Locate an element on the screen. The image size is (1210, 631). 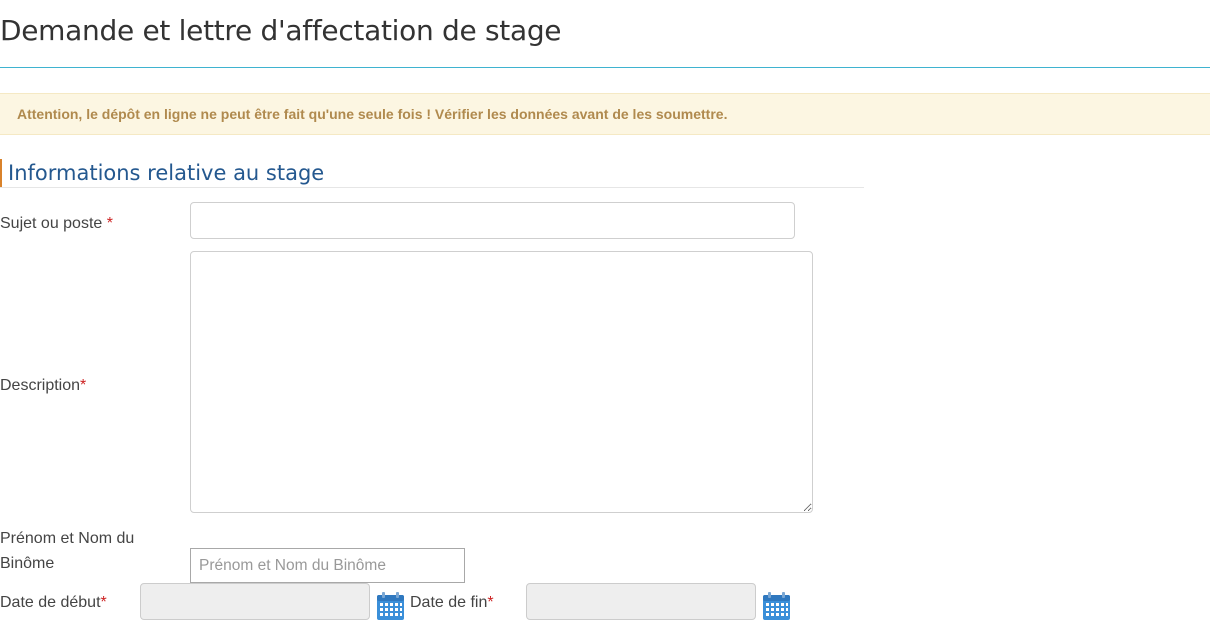
description-label: Description* is located at coordinates (43, 385).